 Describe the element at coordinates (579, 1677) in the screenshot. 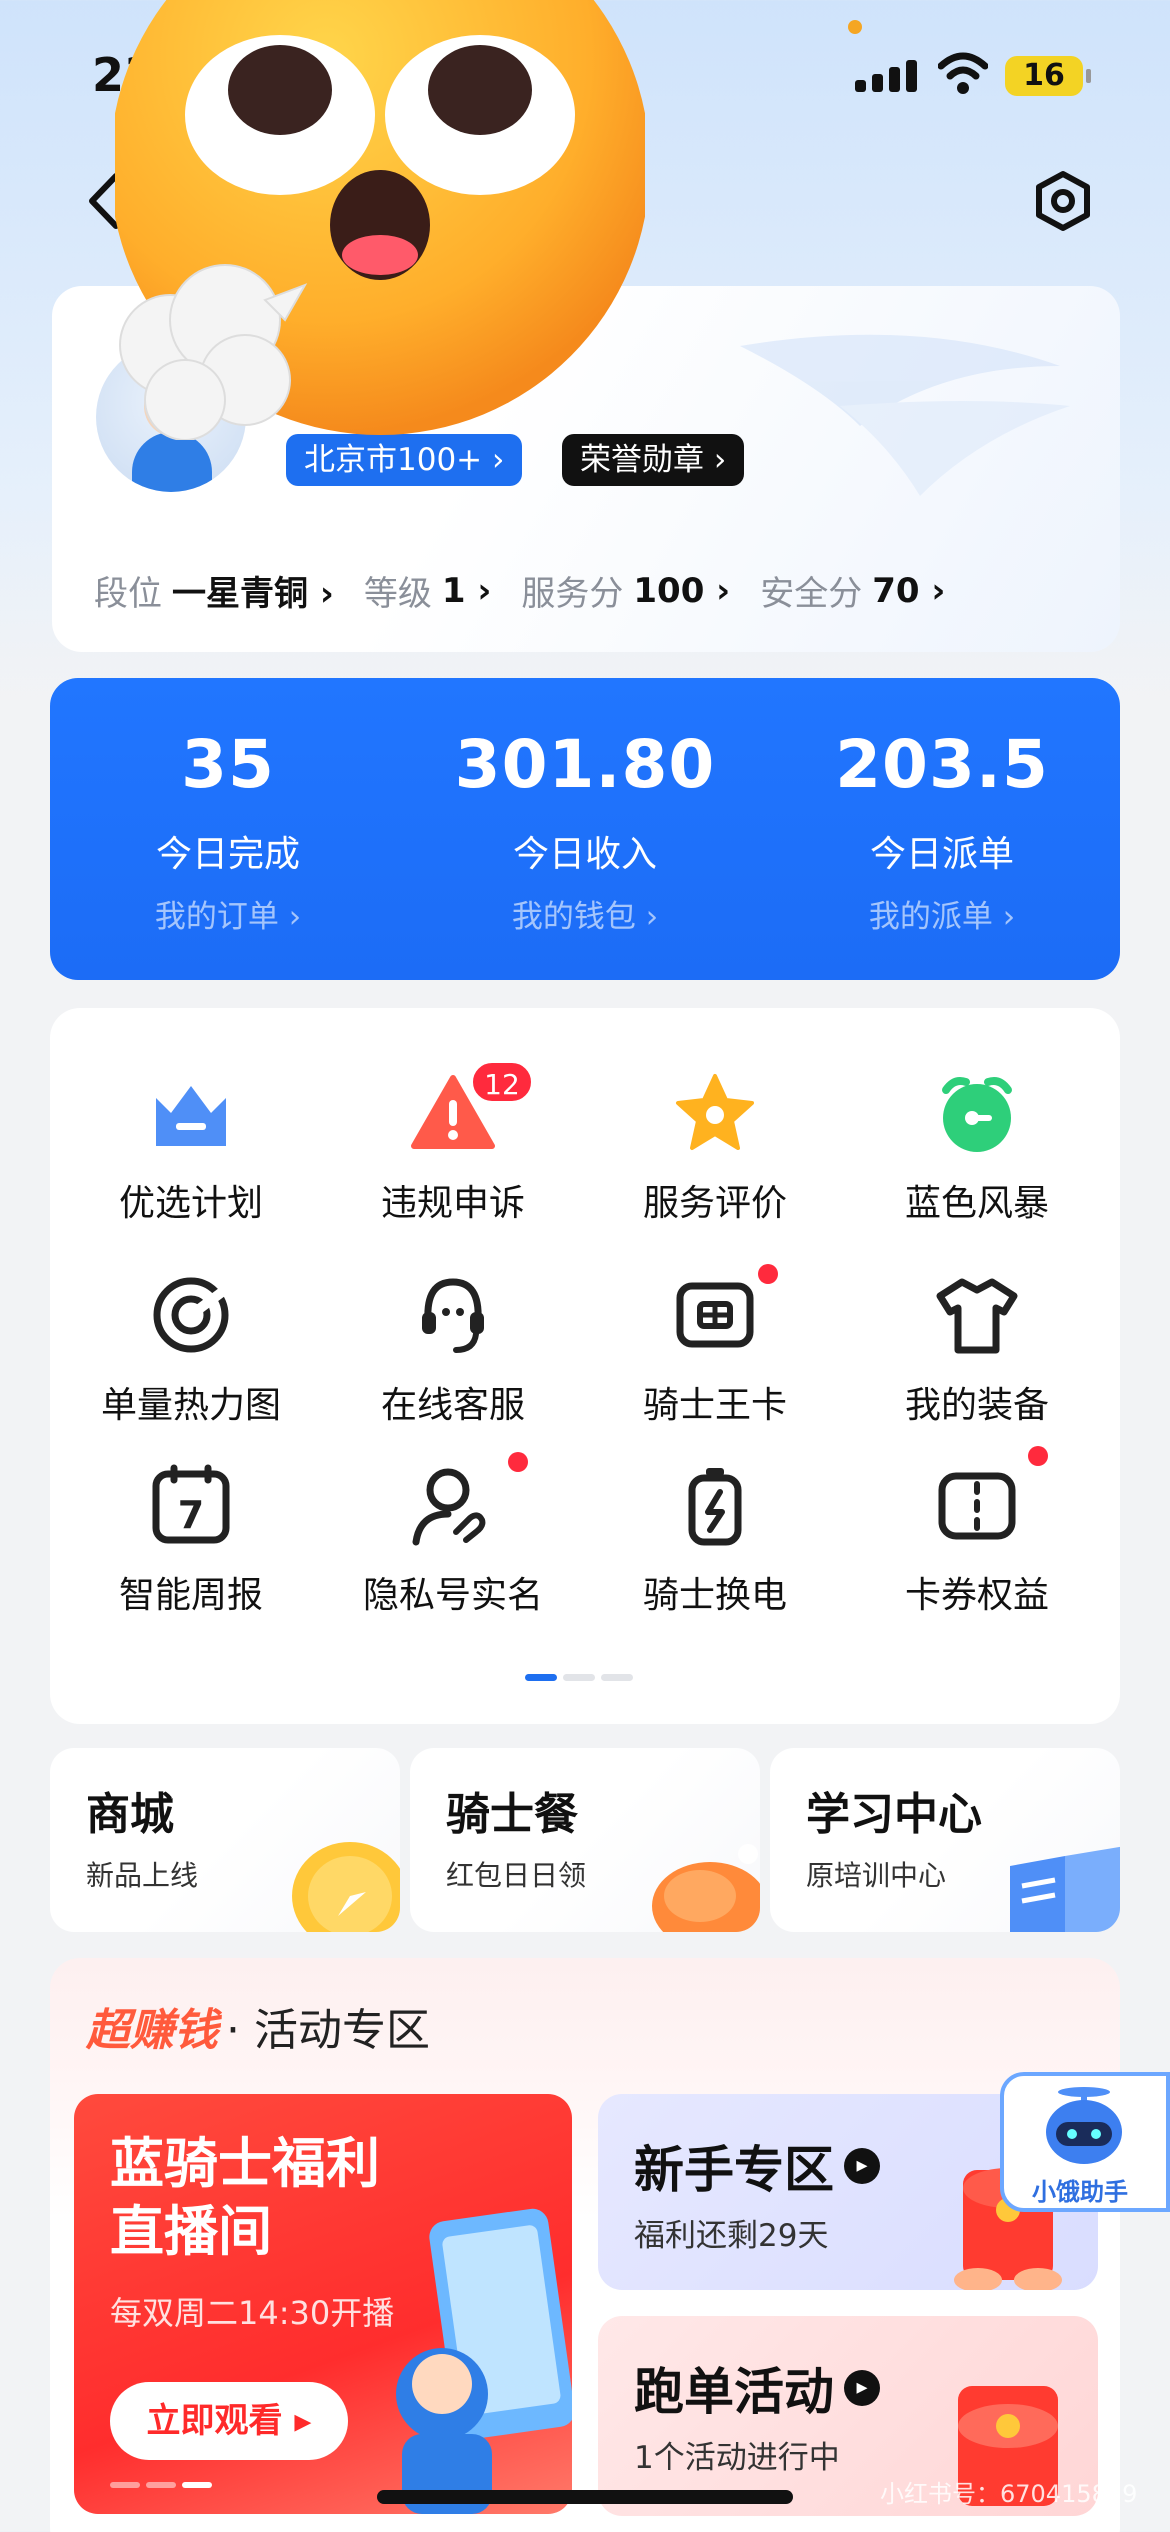

I see `grid-page-indicator` at that location.